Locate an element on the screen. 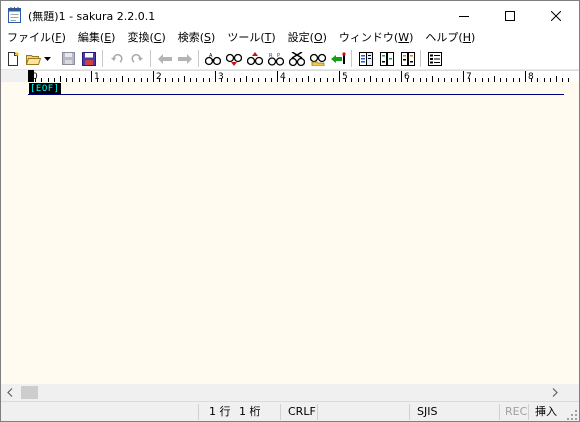 This screenshot has width=580, height=422. svg-text: A is located at coordinates (211, 56).